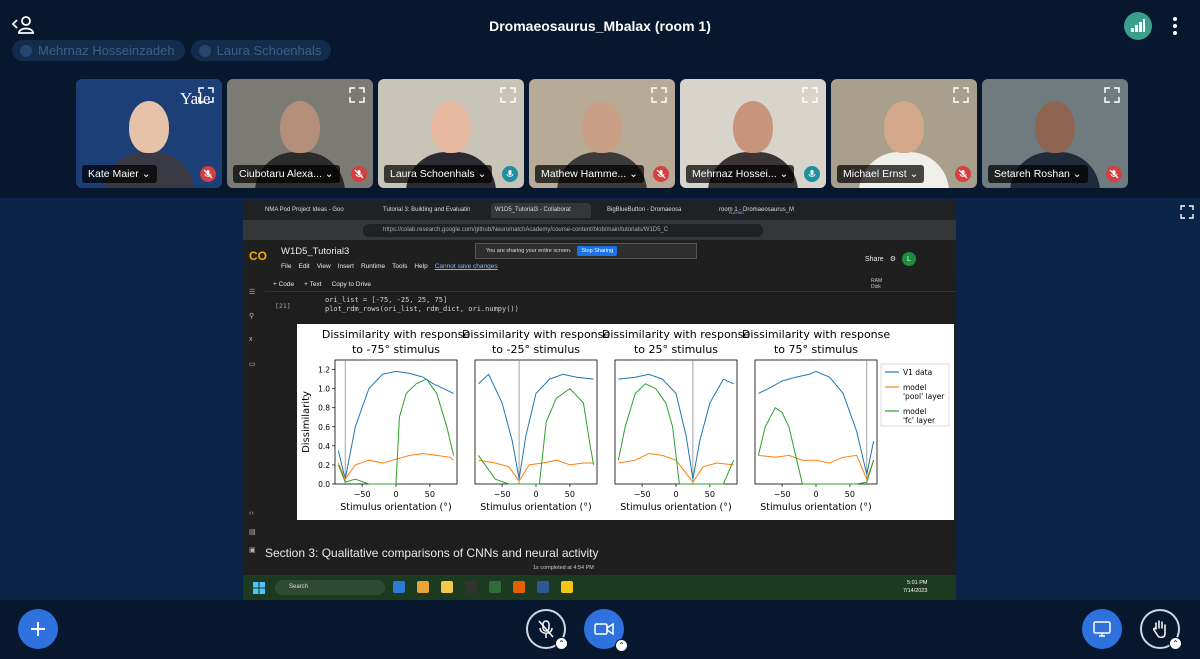 This screenshot has width=1200, height=659. What do you see at coordinates (253, 316) in the screenshot?
I see `search-icon: ⚲` at bounding box center [253, 316].